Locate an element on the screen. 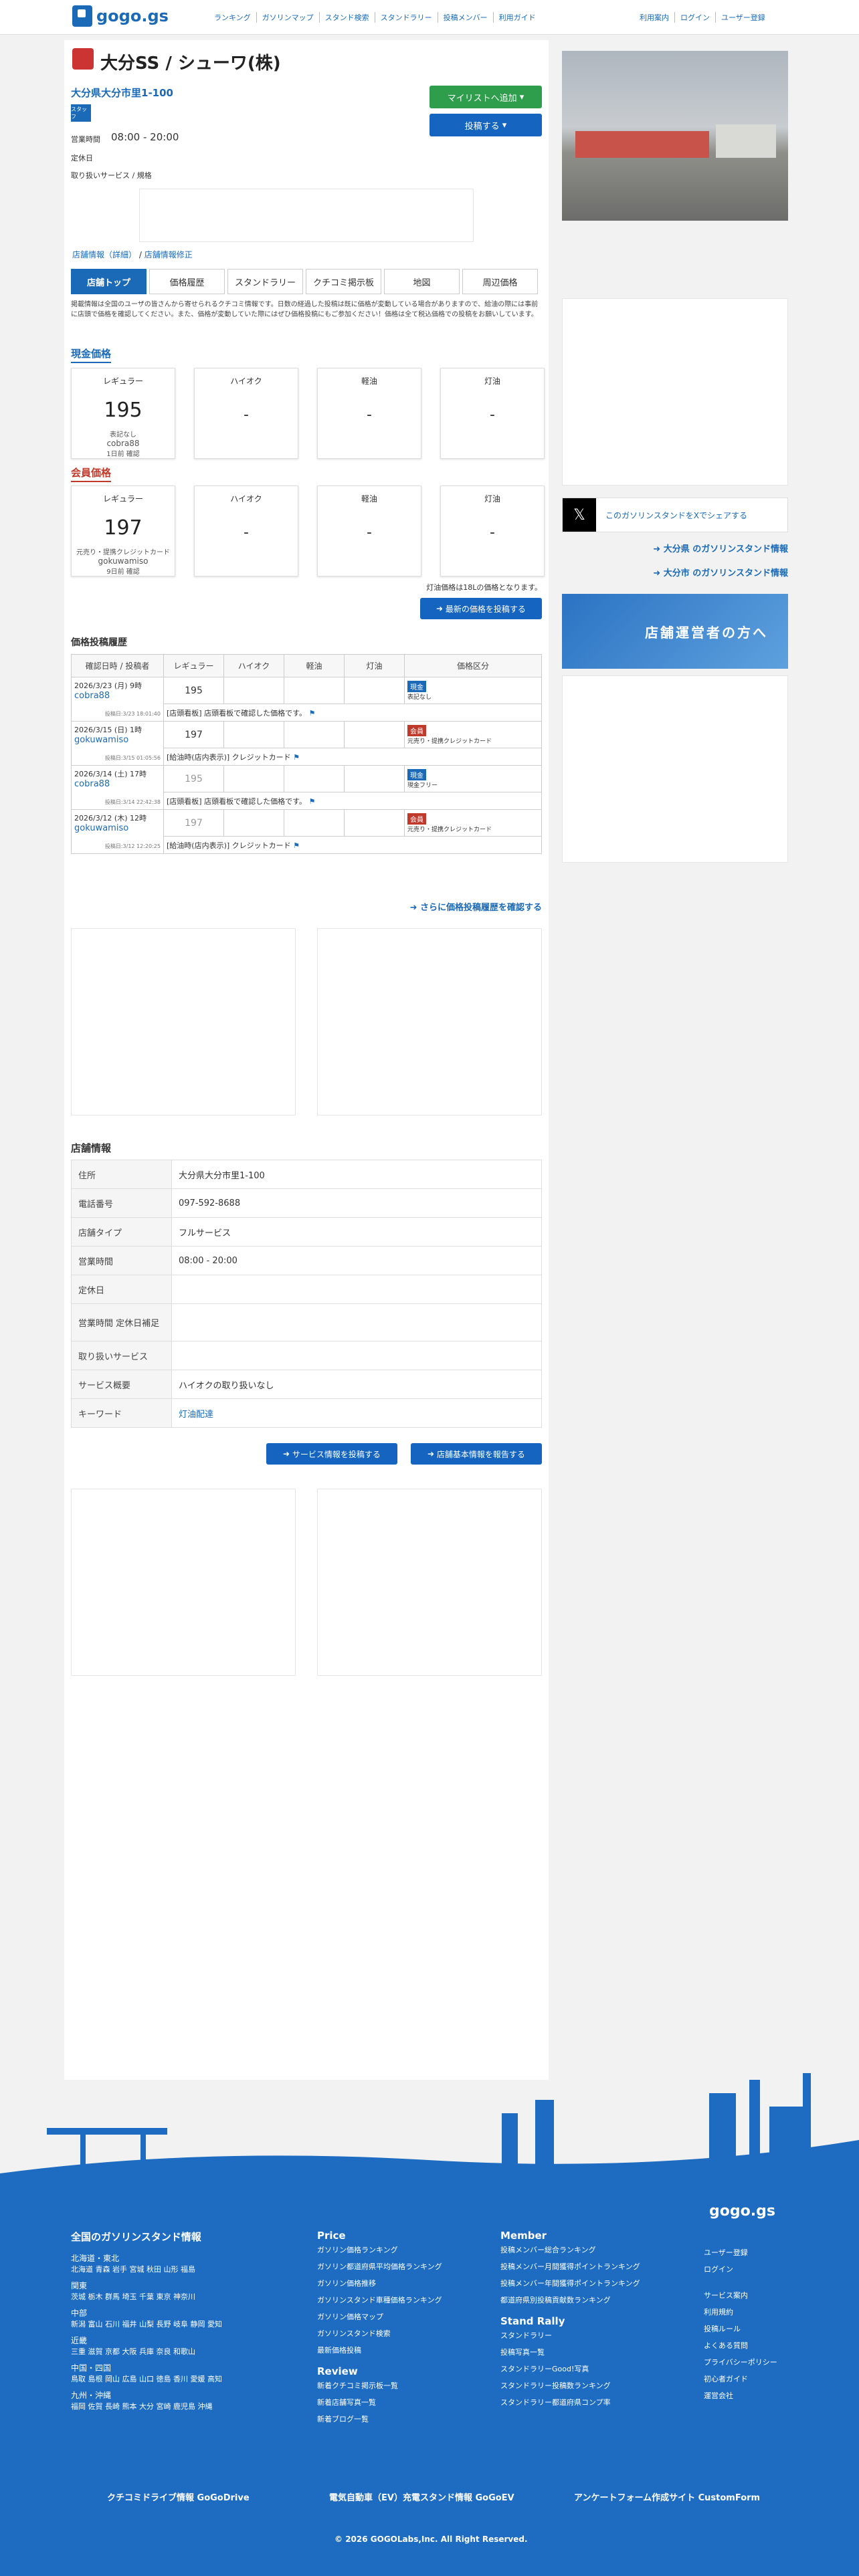 The width and height of the screenshot is (859, 2576). footer-link: 投稿メンバー総合ランキング is located at coordinates (570, 2250).